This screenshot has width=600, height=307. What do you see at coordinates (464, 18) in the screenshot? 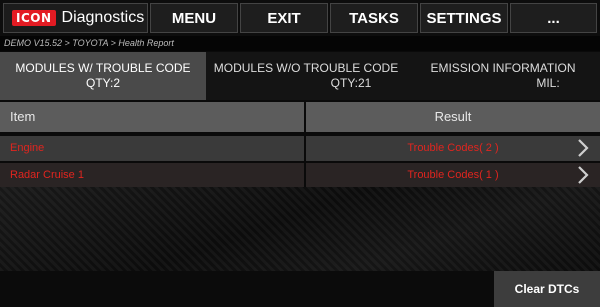
I see `settings-button: SETTINGS` at bounding box center [464, 18].